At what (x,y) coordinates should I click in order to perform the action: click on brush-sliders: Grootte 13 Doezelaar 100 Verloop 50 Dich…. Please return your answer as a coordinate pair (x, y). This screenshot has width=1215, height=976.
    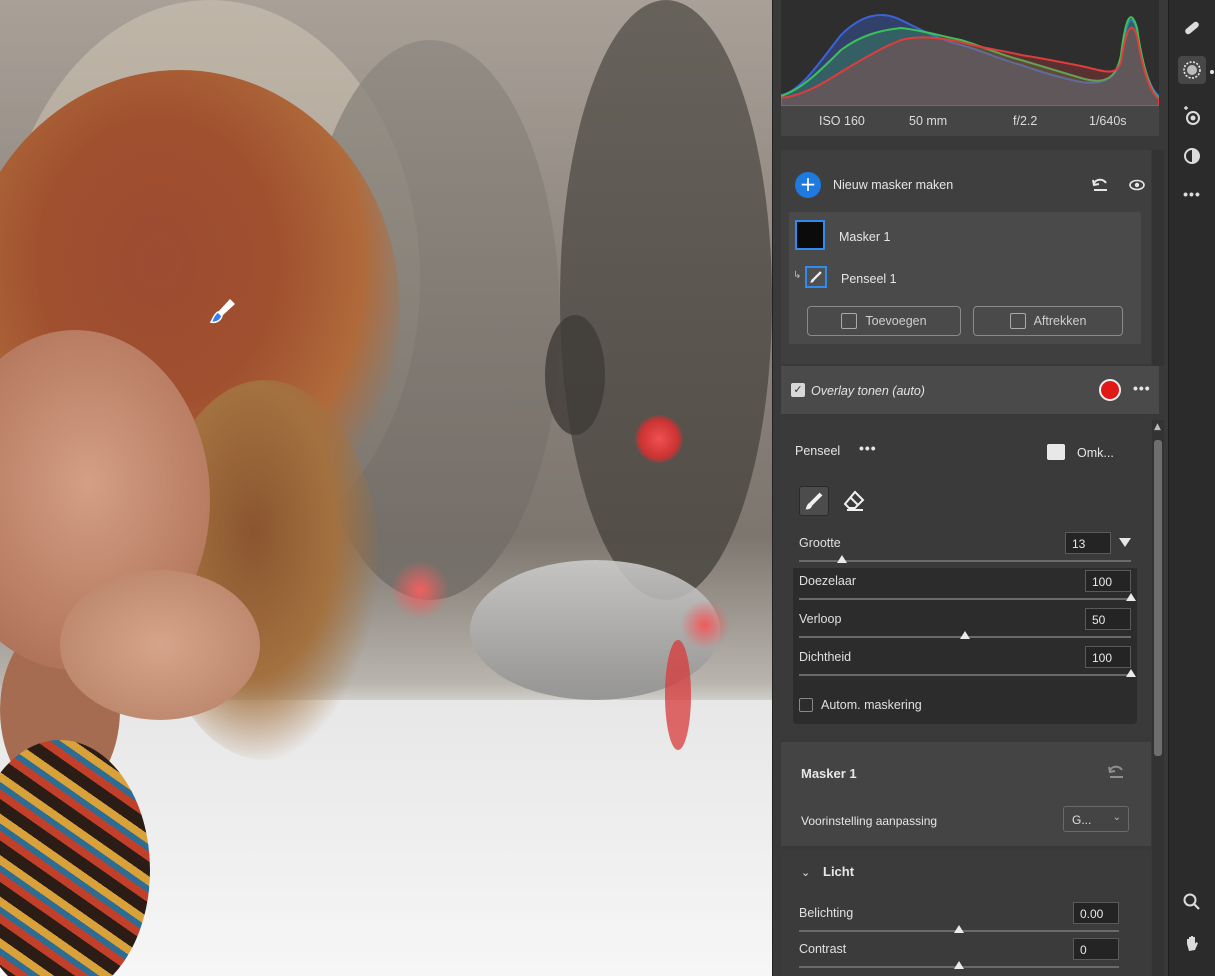
    Looking at the image, I should click on (965, 627).